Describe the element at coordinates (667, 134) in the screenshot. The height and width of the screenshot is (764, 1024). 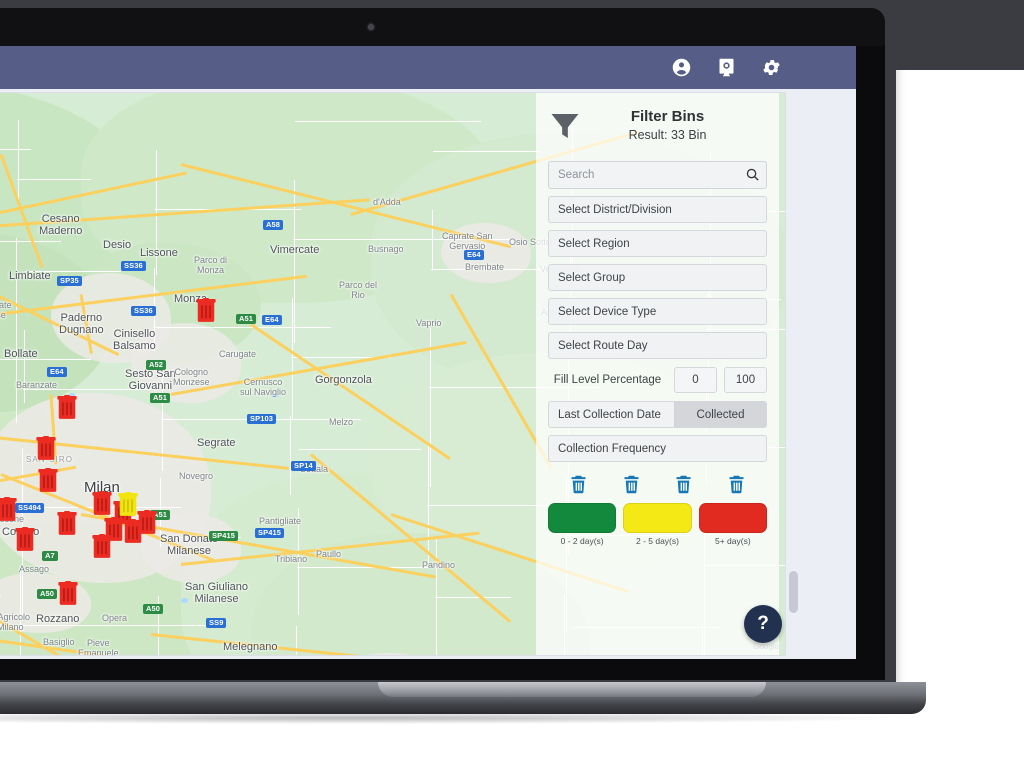
I see `filter-result-count: Result: 33 Bin` at that location.